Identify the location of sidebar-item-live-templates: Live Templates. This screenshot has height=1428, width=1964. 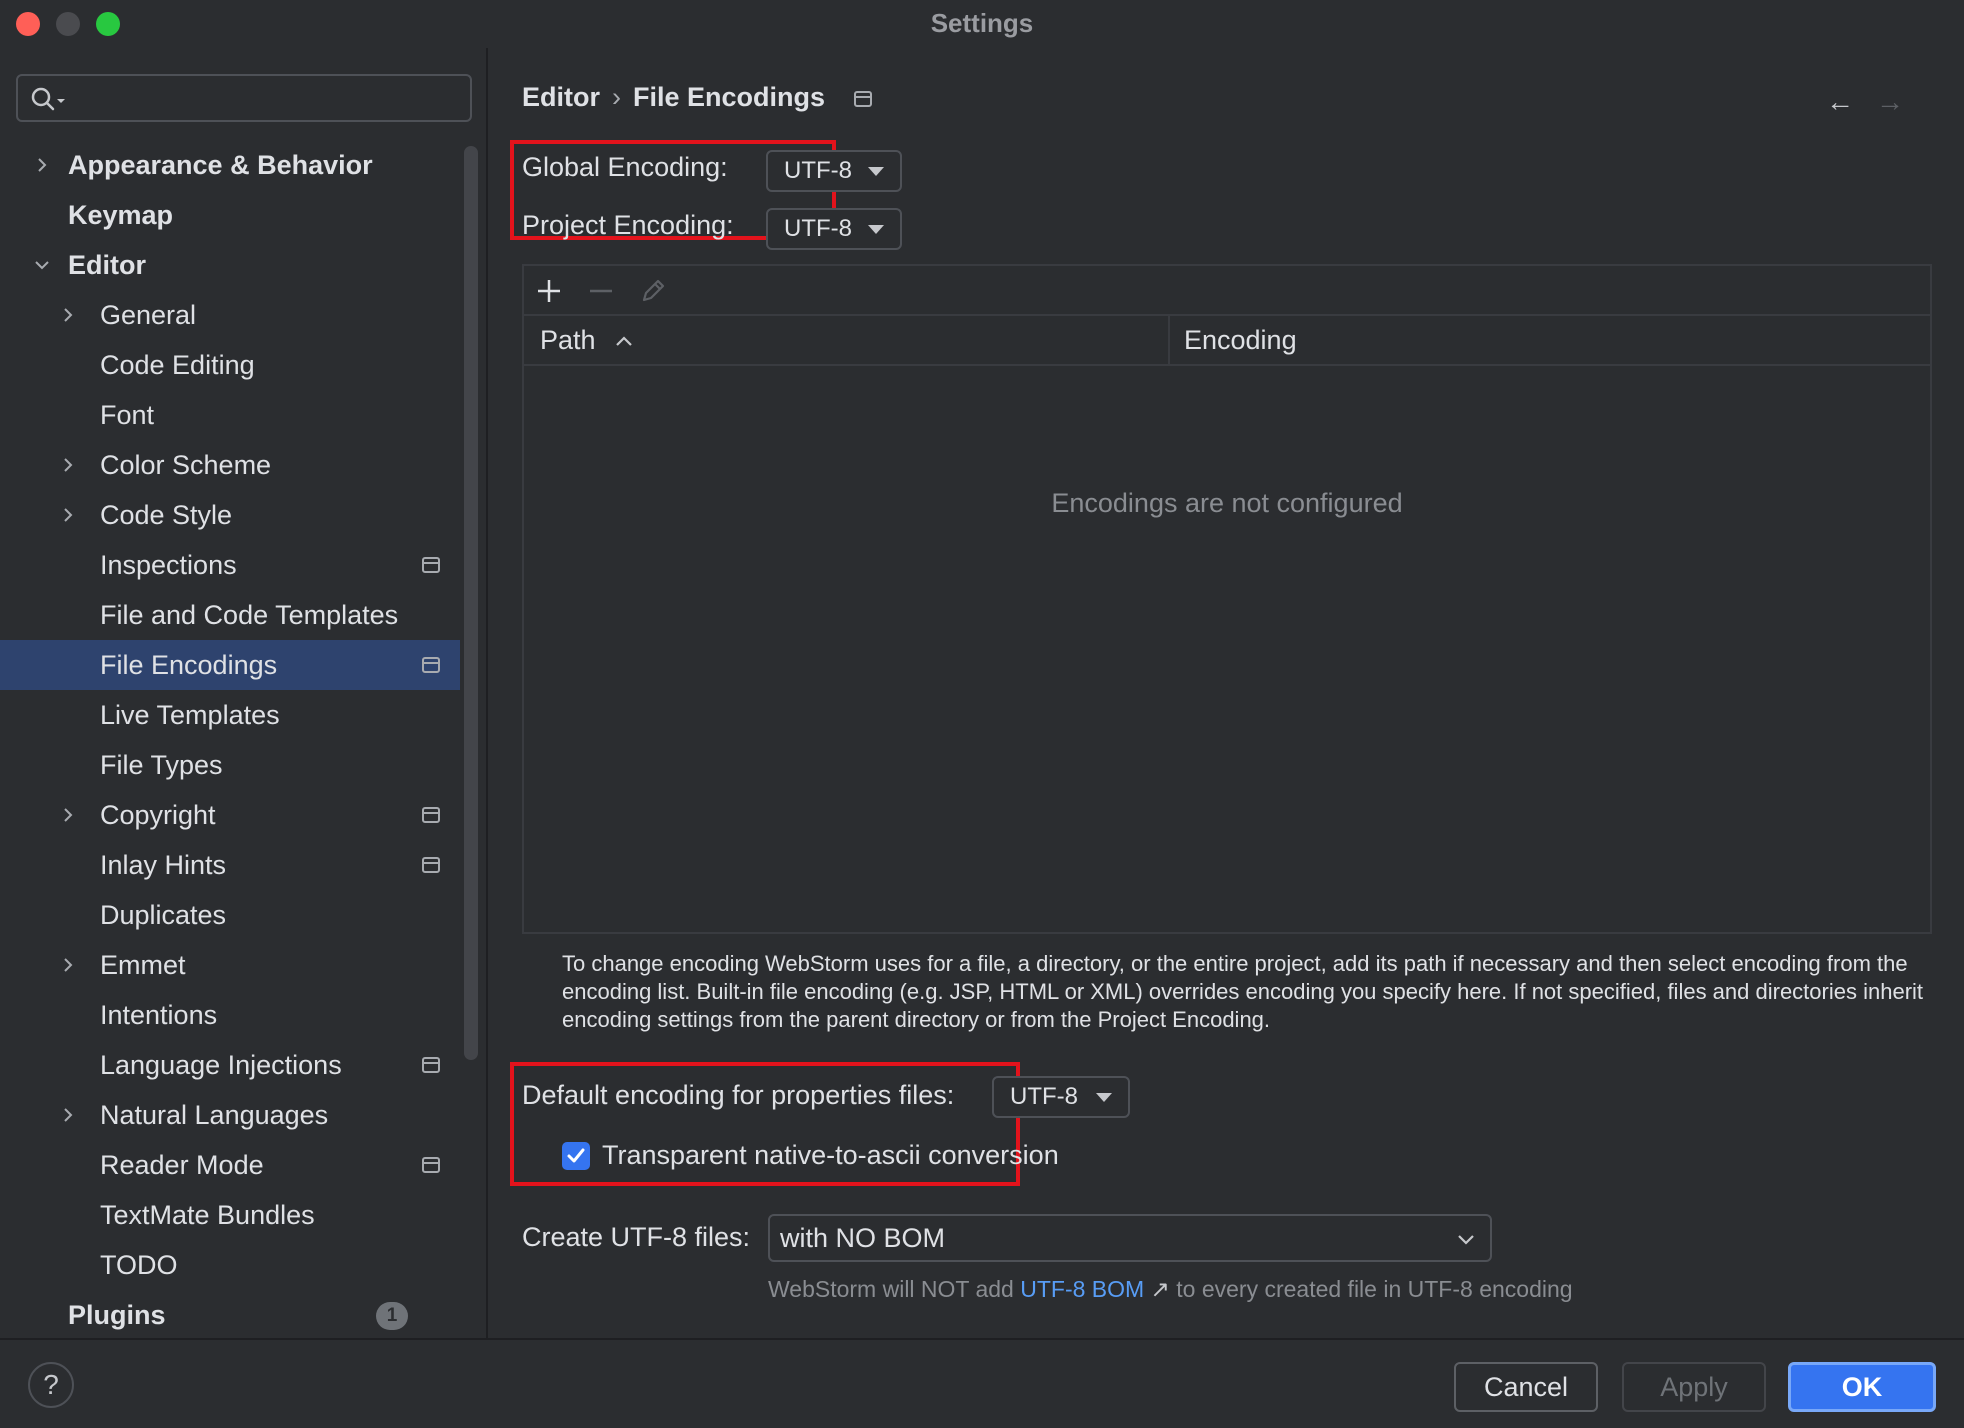
(230, 715).